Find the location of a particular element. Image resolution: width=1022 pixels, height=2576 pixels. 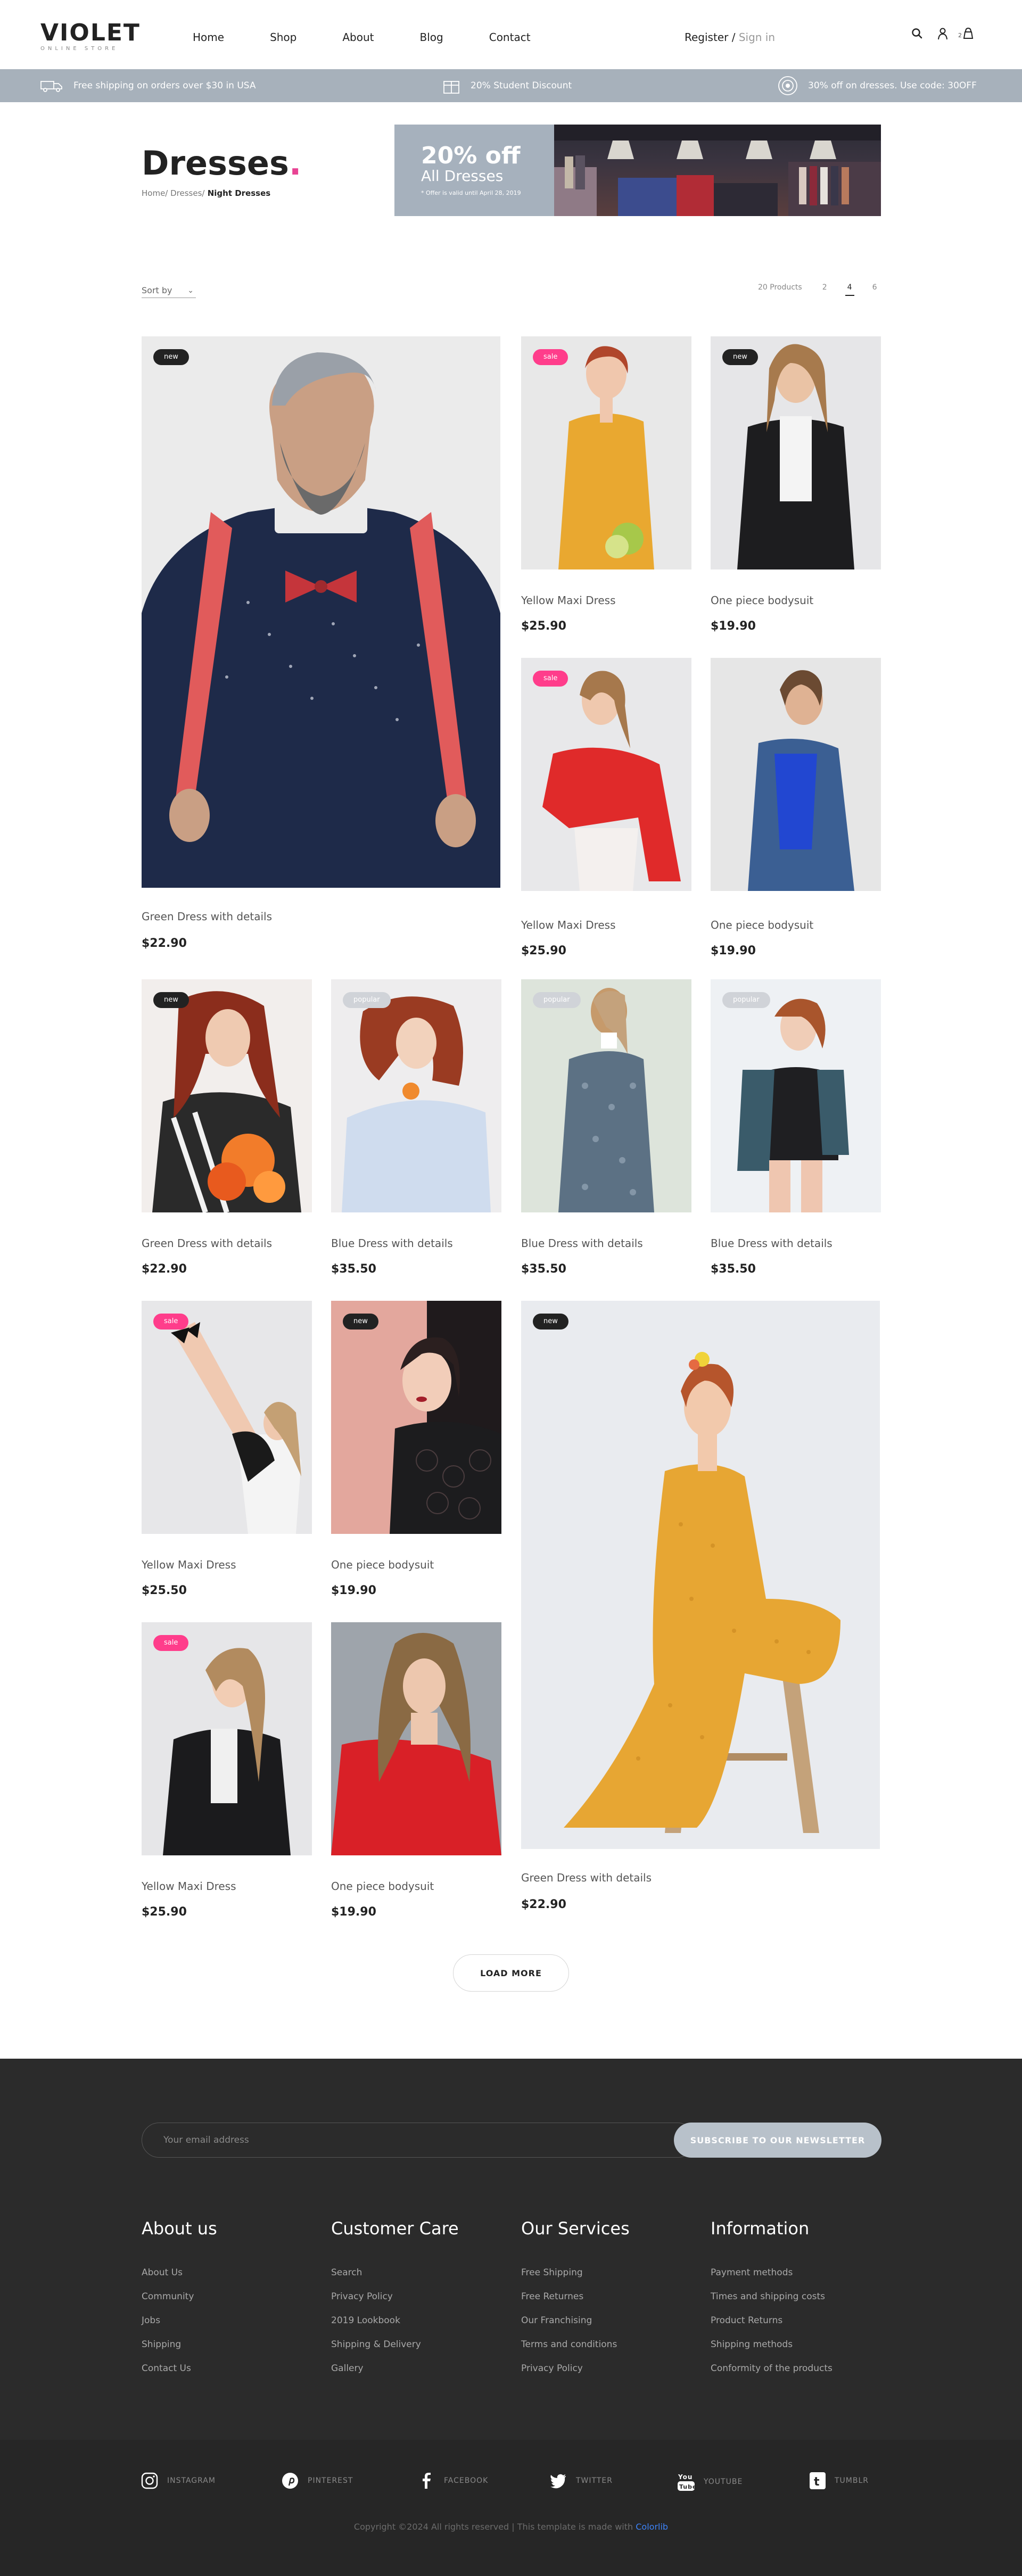

promo-dresses: 30% off on dresses. Use code: 30OFF is located at coordinates (877, 85).